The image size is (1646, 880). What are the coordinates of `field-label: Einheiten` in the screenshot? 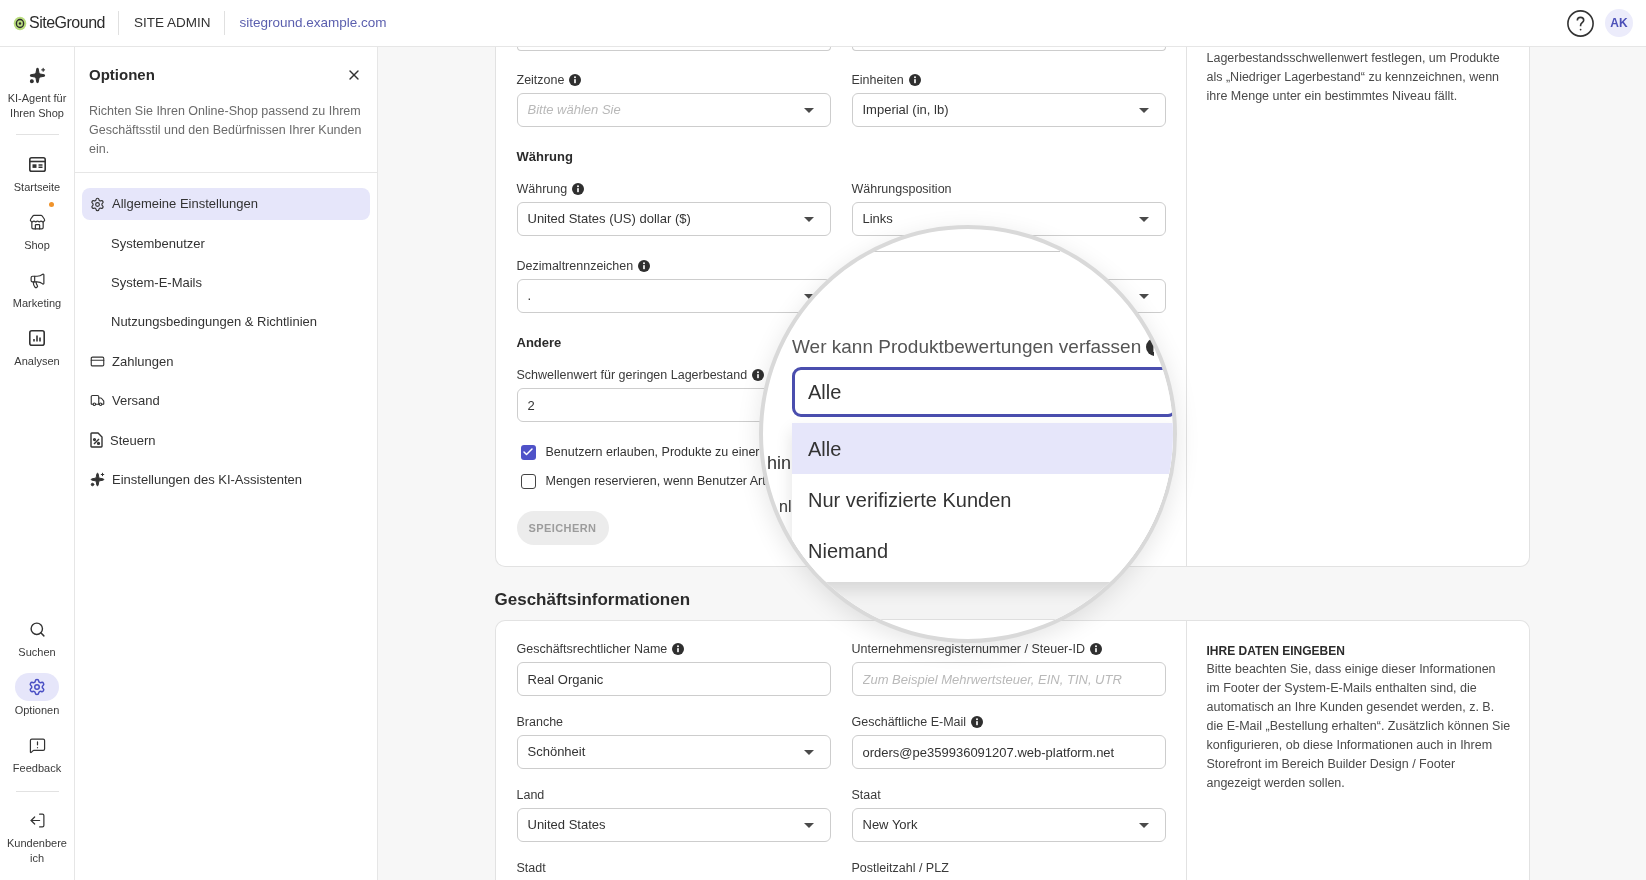 It's located at (877, 80).